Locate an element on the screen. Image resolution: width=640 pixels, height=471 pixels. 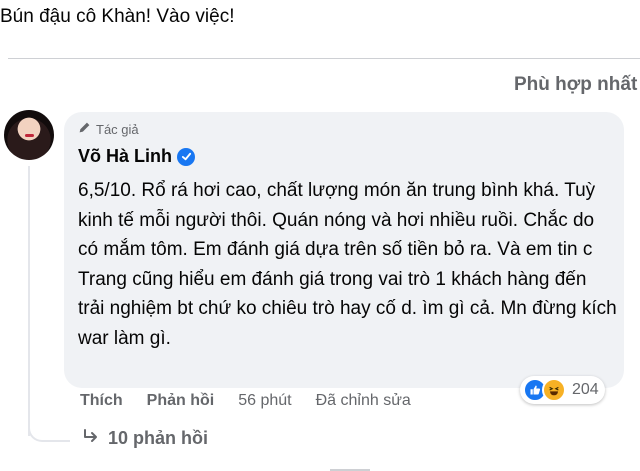
pencil-icon is located at coordinates (84, 129).